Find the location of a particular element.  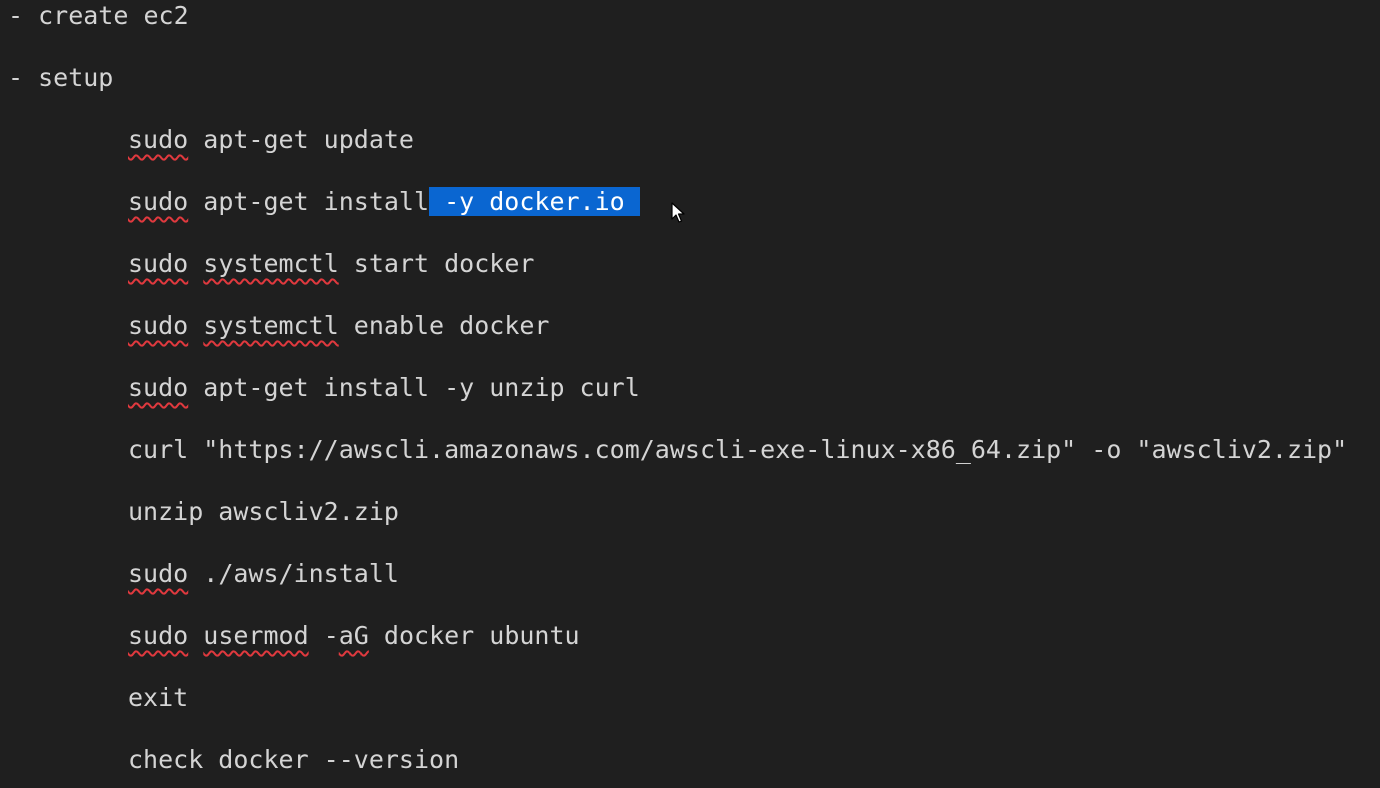

line-aws-install: sudo ./aws/install is located at coordinates (263, 574).